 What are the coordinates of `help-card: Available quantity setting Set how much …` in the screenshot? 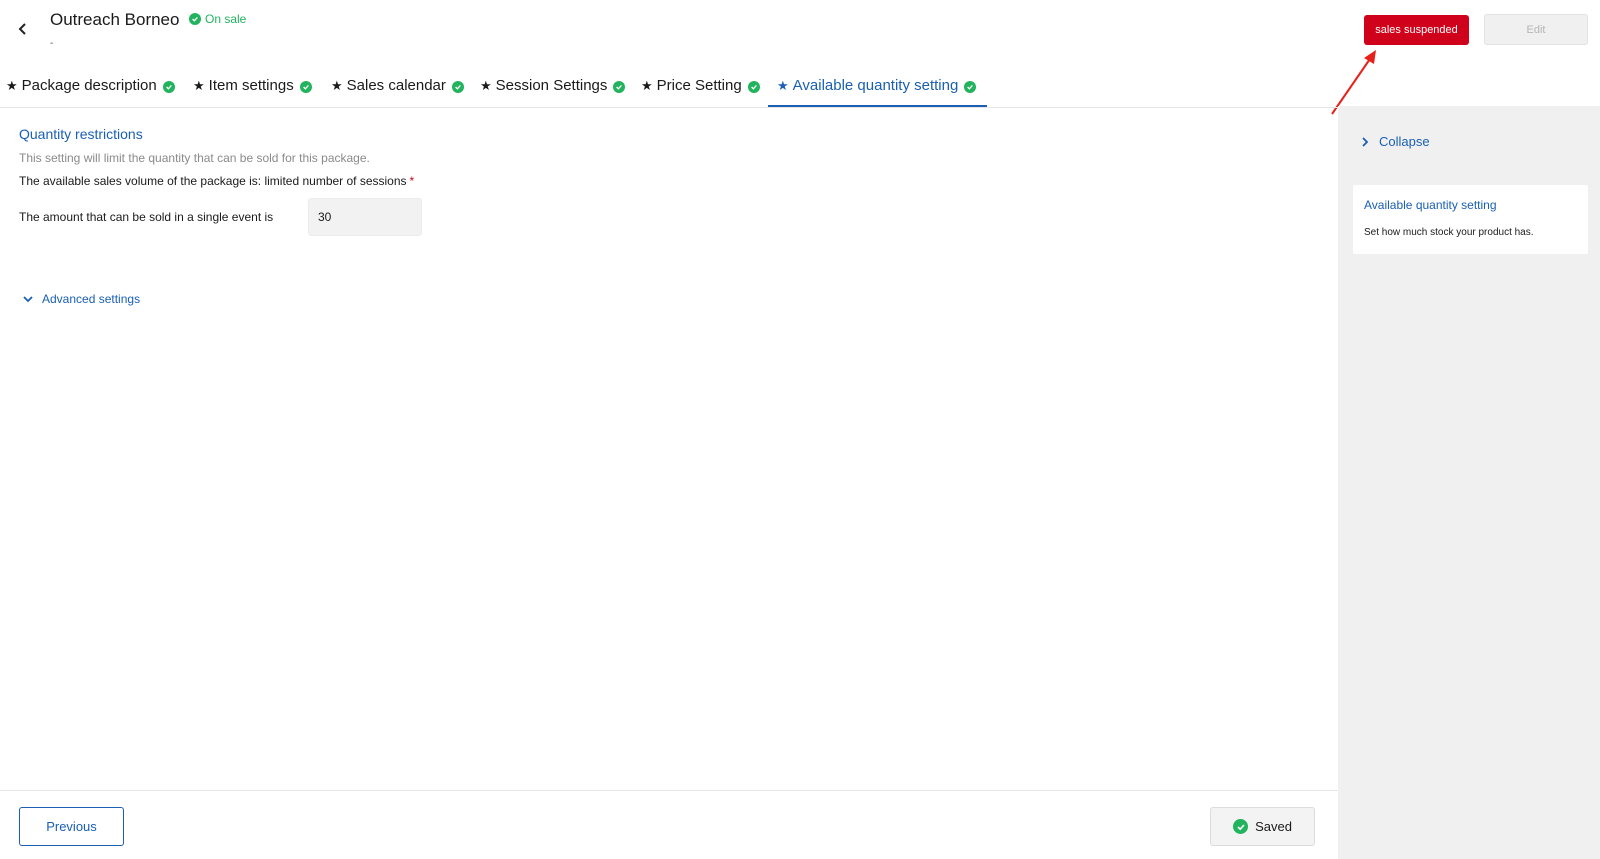 It's located at (1470, 219).